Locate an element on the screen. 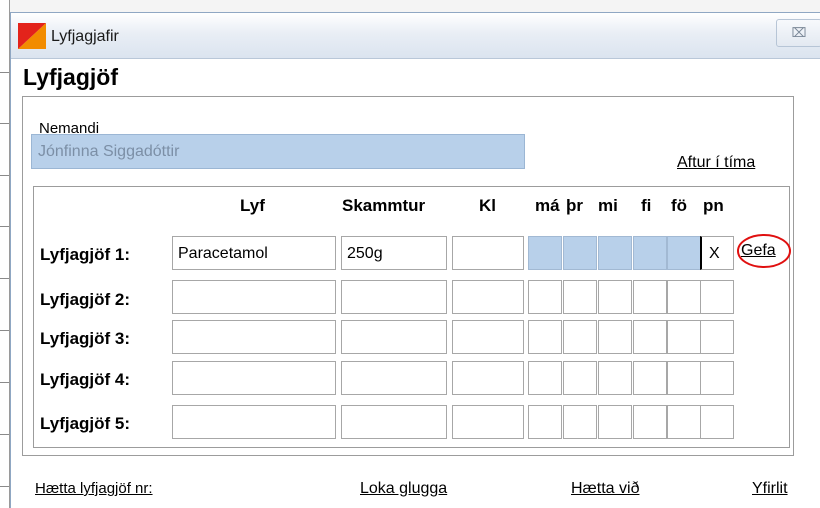 This screenshot has width=820, height=508. annotation-circle is located at coordinates (764, 251).